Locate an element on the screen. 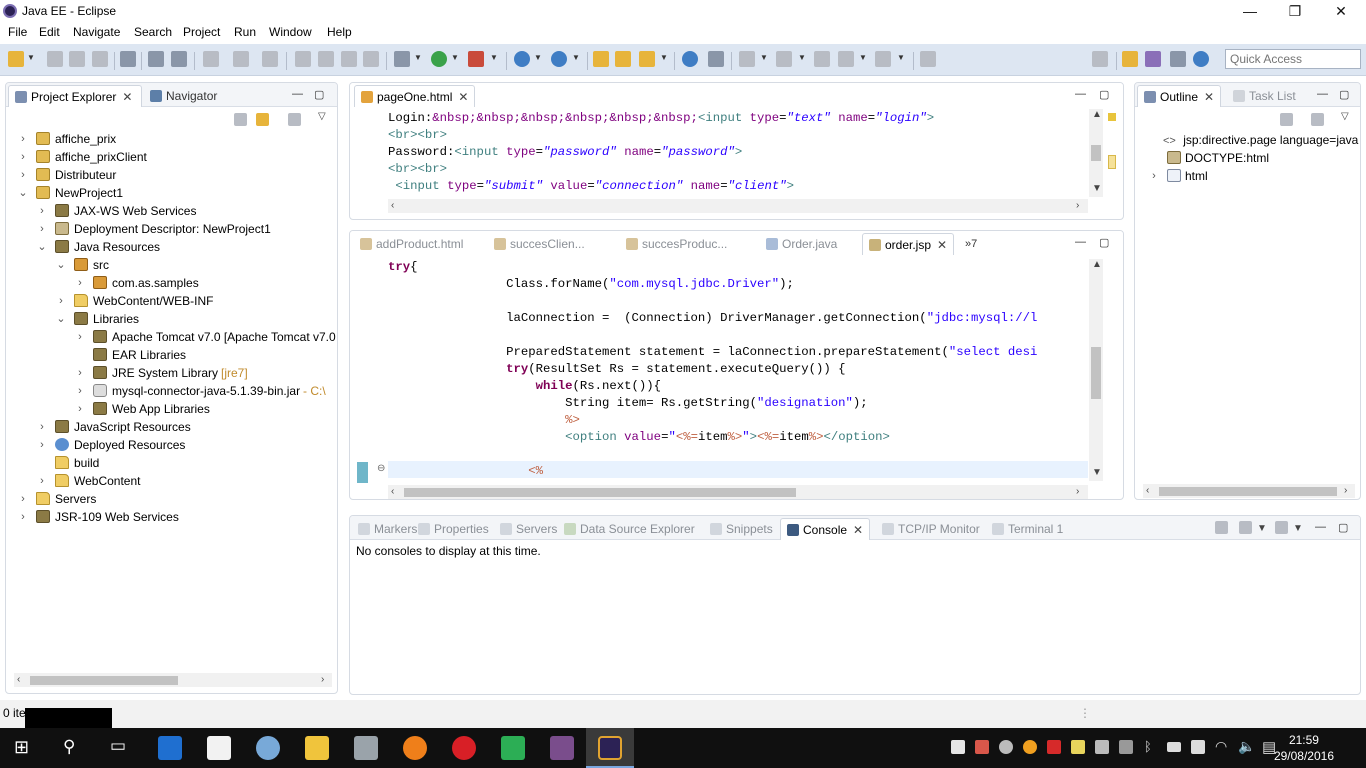 Image resolution: width=1366 pixels, height=768 pixels. open-console-icon is located at coordinates (1281, 527).